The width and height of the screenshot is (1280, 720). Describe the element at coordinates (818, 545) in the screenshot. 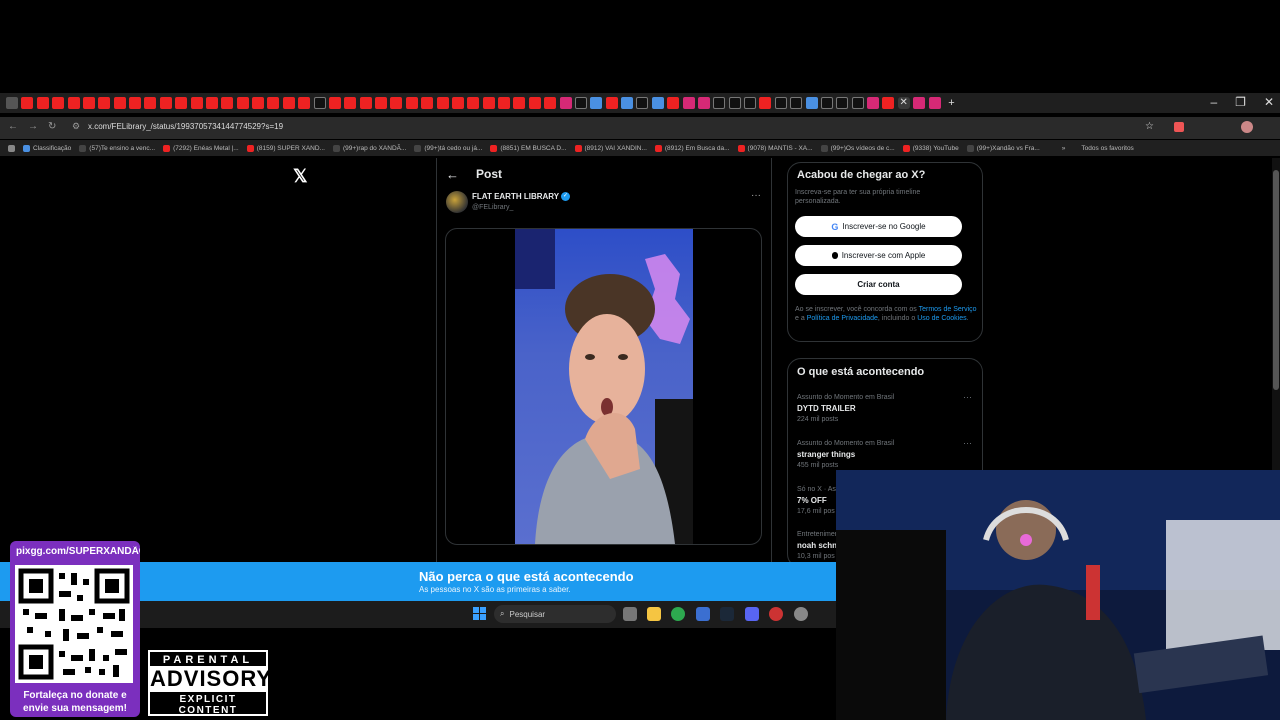

I see `trend-item: Entretenimen noah schn 10,3 mil pos` at that location.